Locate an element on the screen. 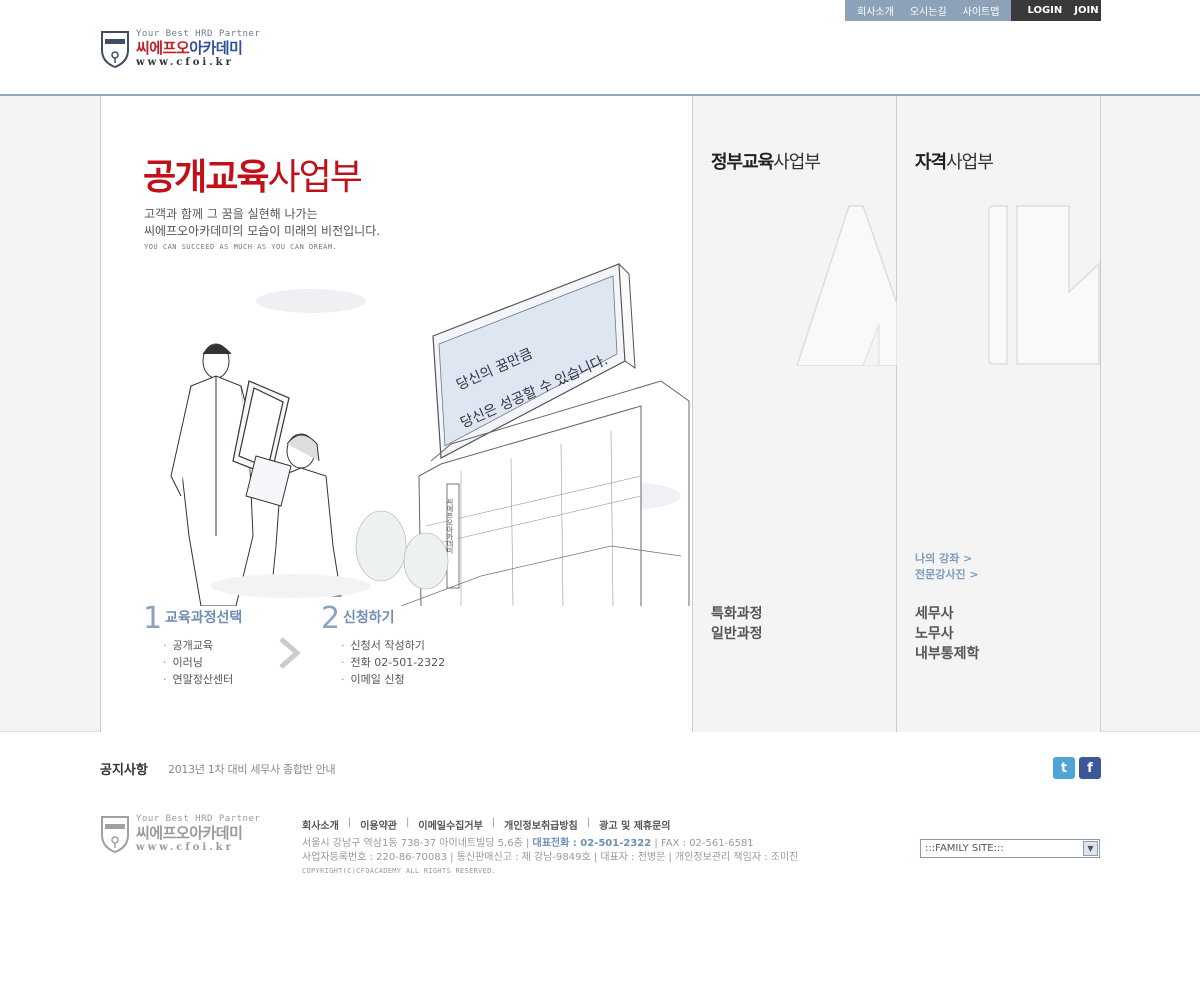  nav-directions: 오시는길 is located at coordinates (928, 10).